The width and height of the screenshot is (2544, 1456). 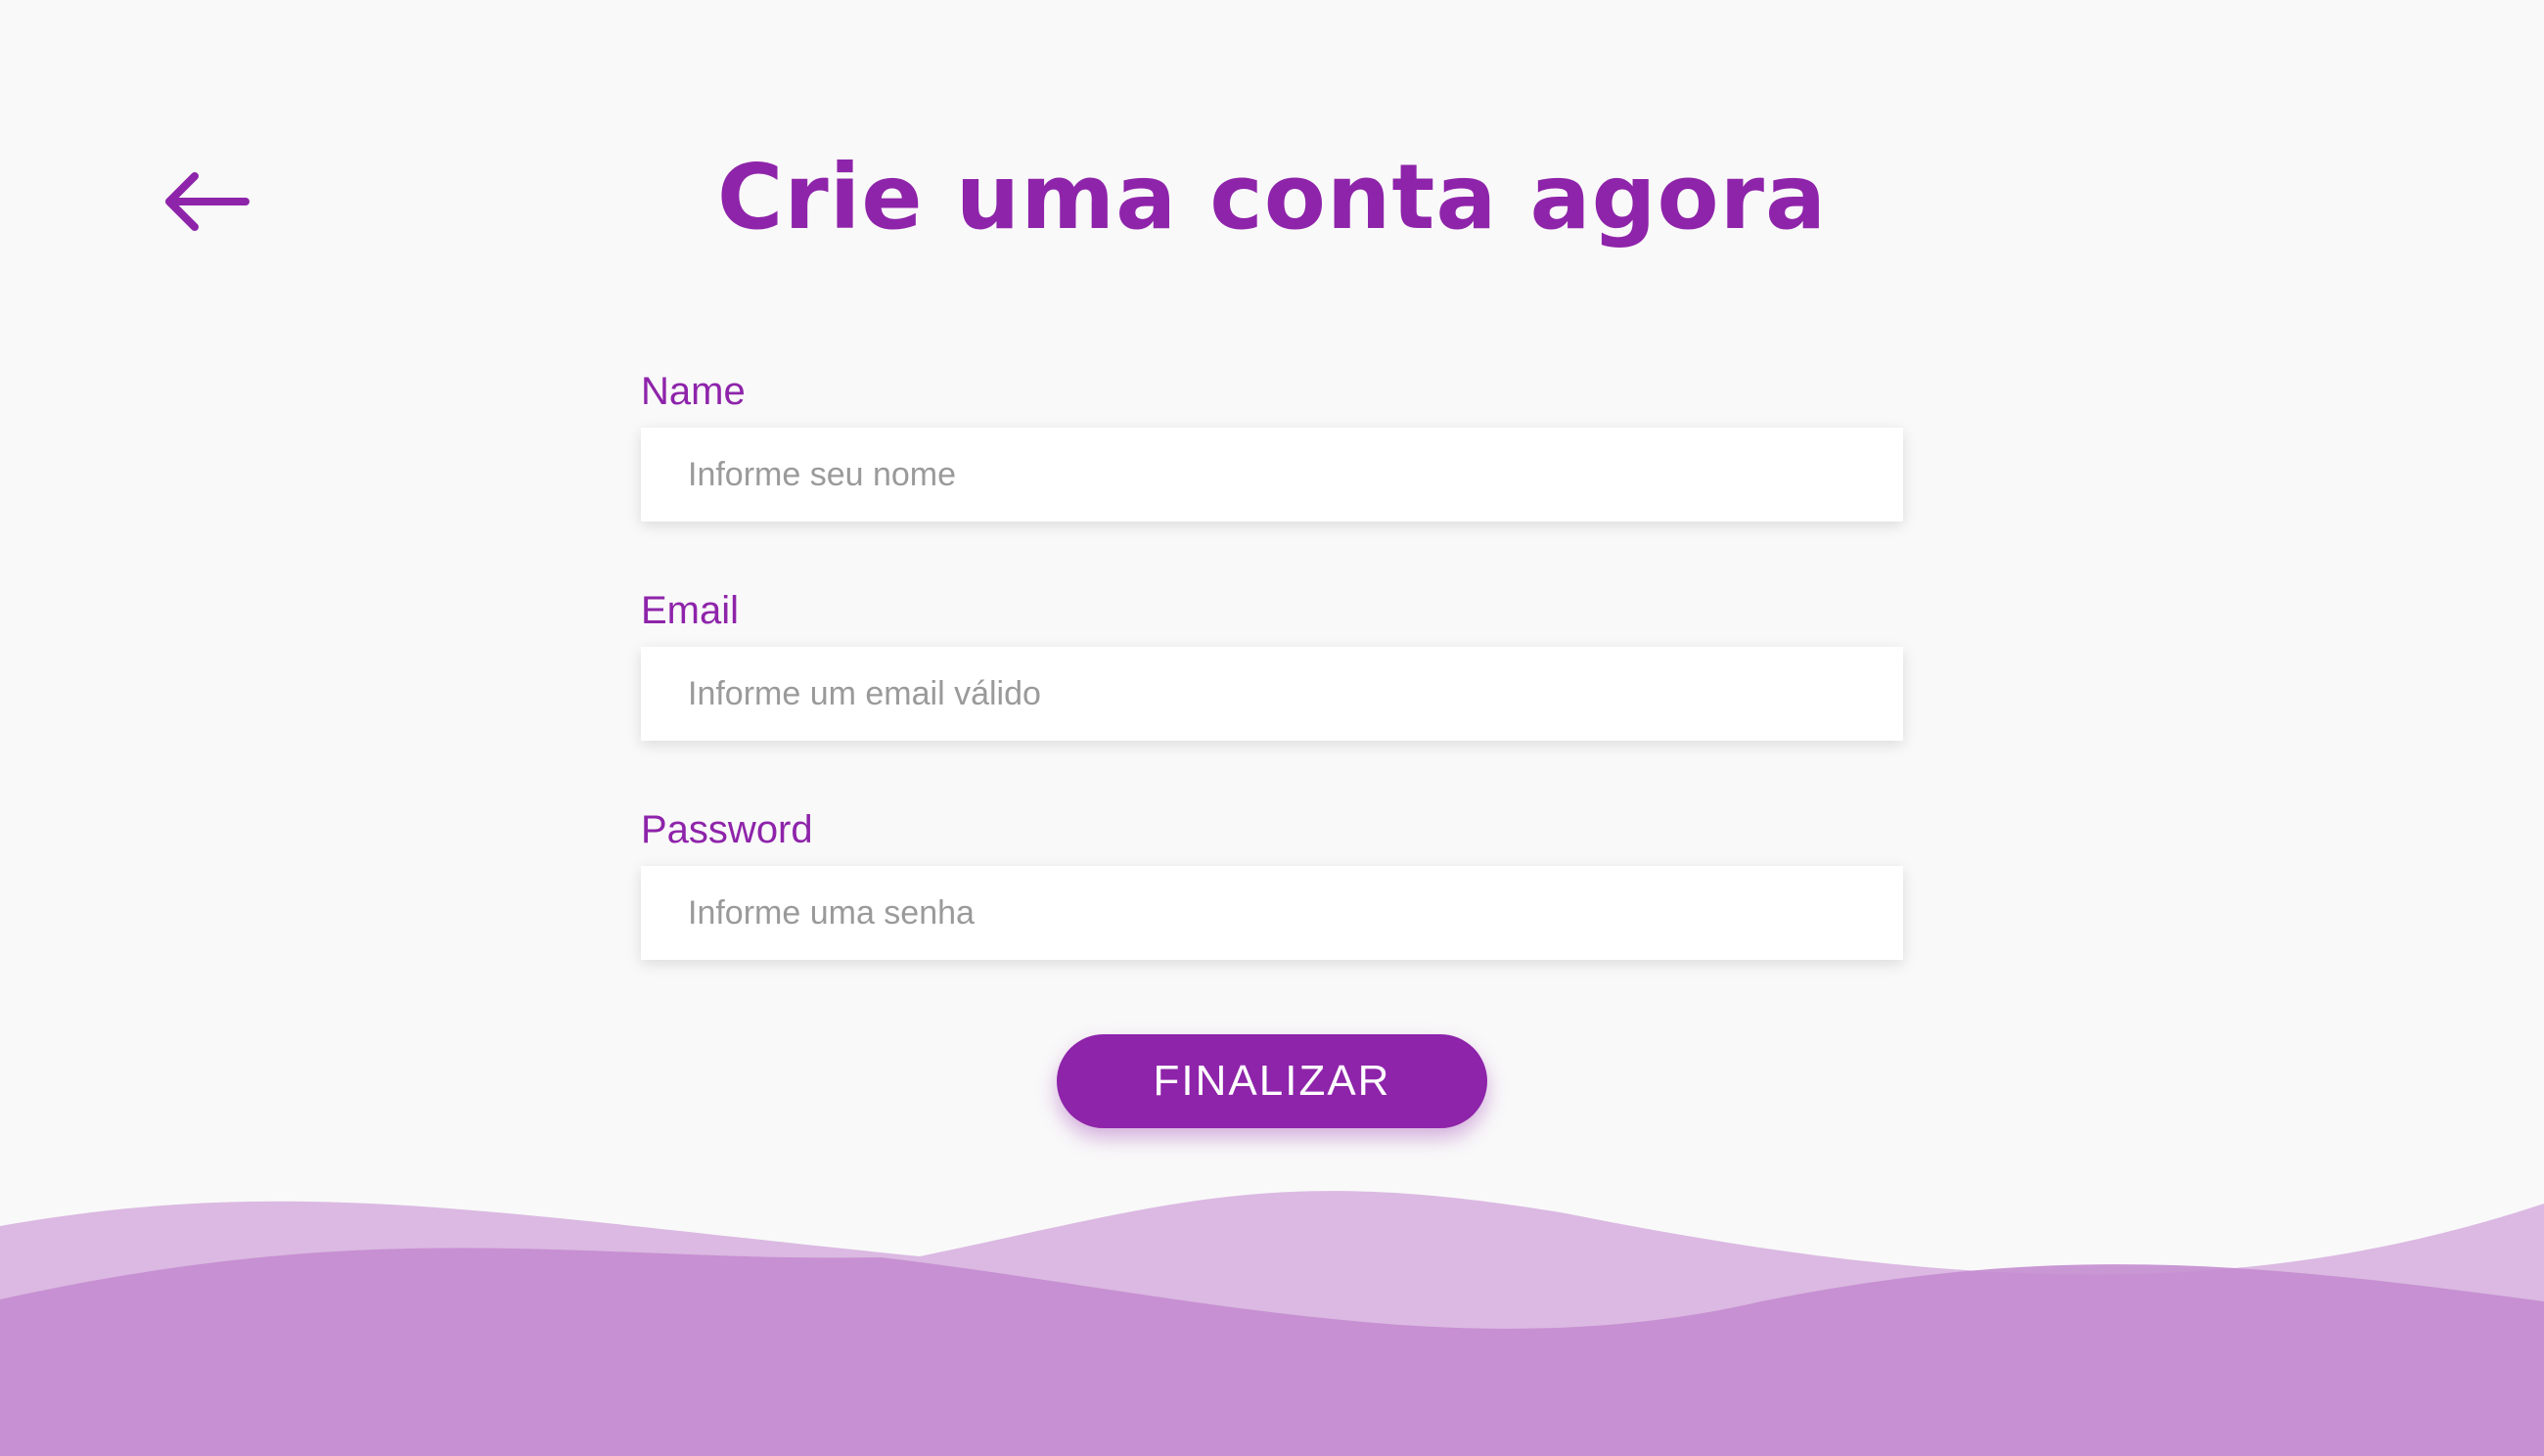 I want to click on email-field-group: Email, so click(x=1272, y=663).